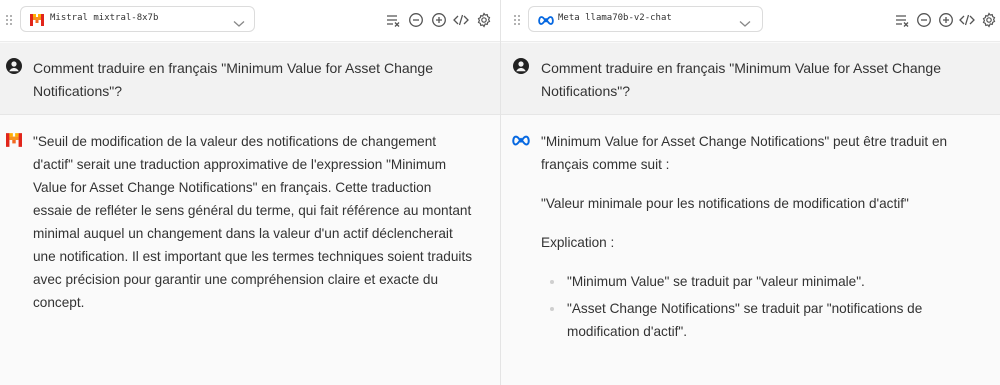  I want to click on right-toolbar: Meta llama70b-v2-chat, so click(750, 21).